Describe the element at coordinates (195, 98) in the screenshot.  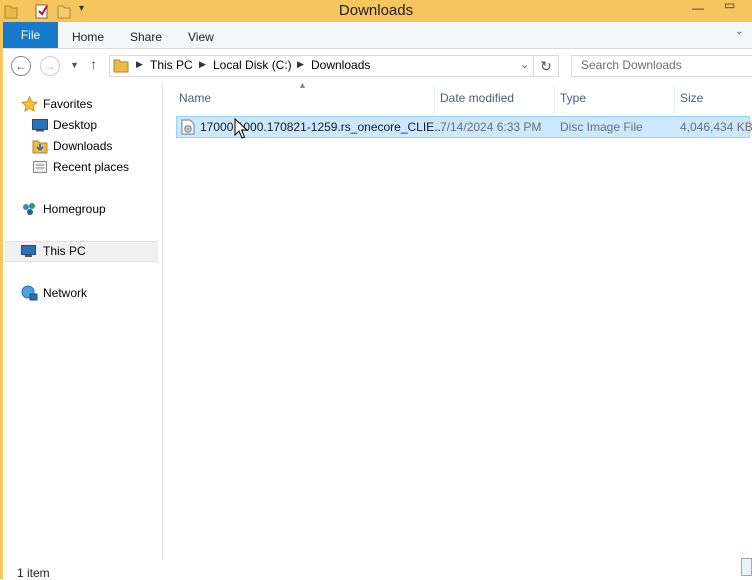
I see `column-header-name: Name` at that location.